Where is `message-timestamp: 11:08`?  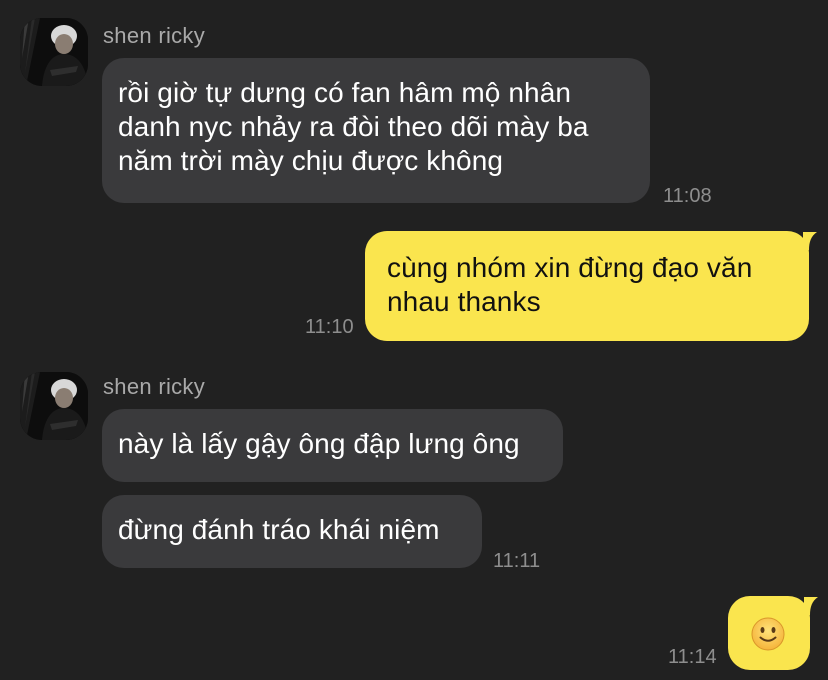
message-timestamp: 11:08 is located at coordinates (687, 196).